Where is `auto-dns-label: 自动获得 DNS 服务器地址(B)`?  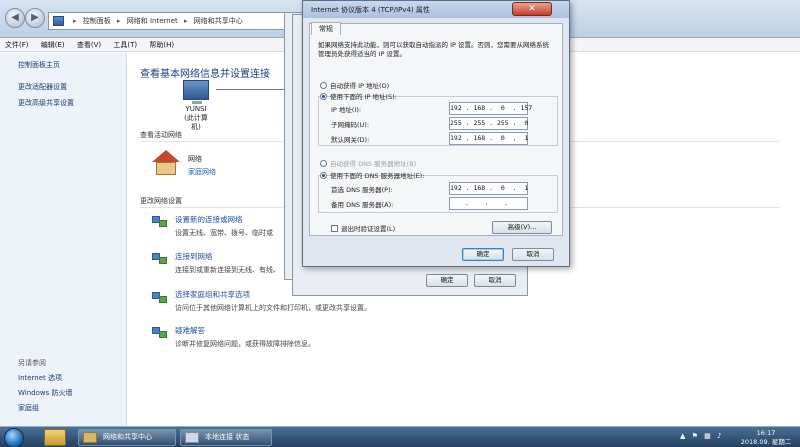
auto-dns-label: 自动获得 DNS 服务器地址(B) is located at coordinates (373, 164).